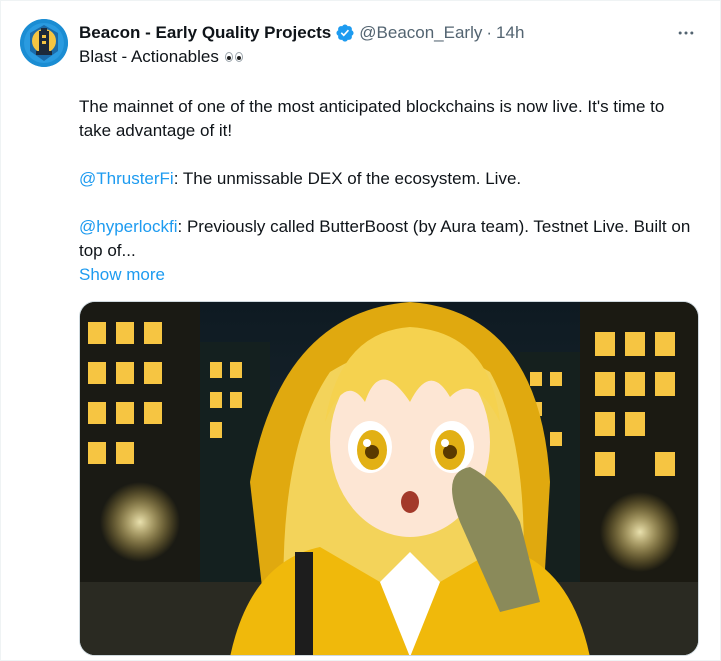  What do you see at coordinates (128, 226) in the screenshot?
I see `mention-link-hyperlockfi: @hyperlockfi` at bounding box center [128, 226].